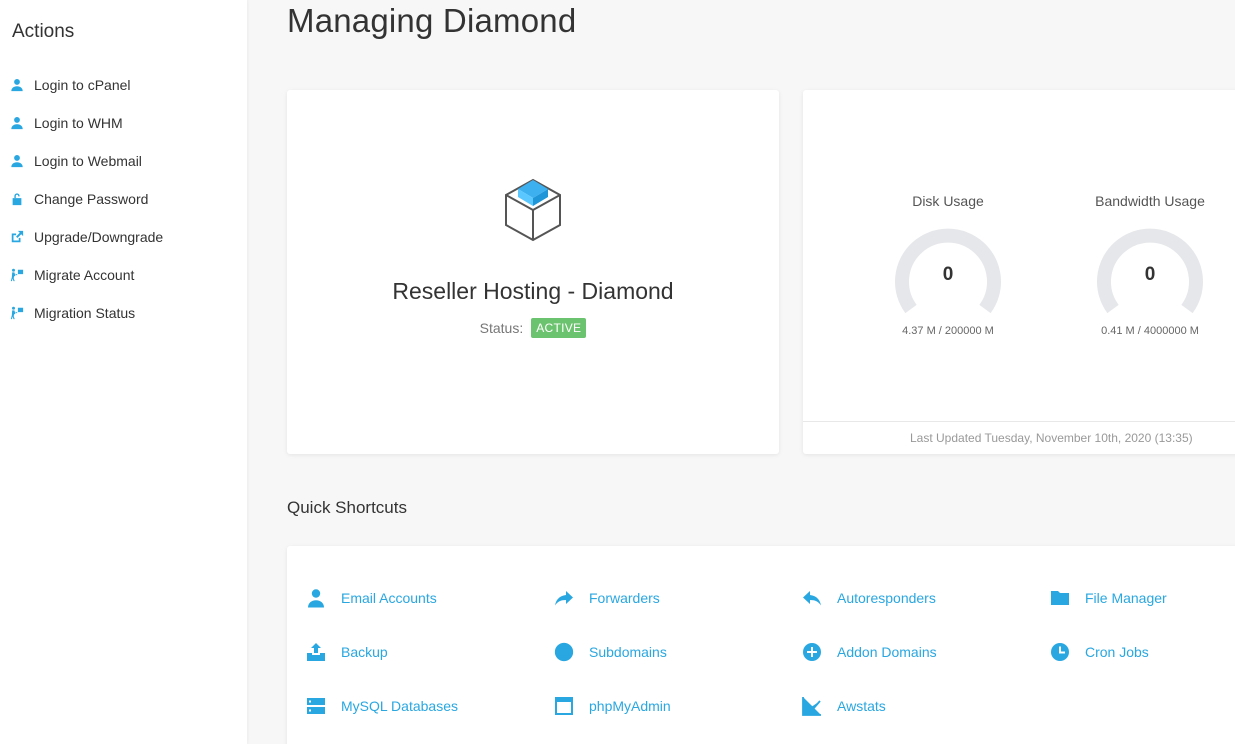 The width and height of the screenshot is (1235, 744). Describe the element at coordinates (948, 331) in the screenshot. I see `disk-usage-detail: 4.37 M / 200000 M` at that location.